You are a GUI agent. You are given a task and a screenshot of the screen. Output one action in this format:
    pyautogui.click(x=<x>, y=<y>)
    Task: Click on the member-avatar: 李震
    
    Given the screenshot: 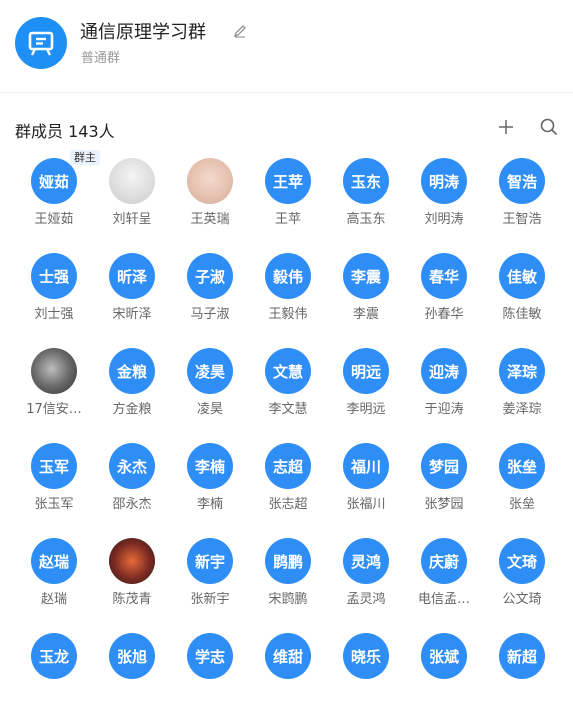 What is the action you would take?
    pyautogui.click(x=366, y=276)
    